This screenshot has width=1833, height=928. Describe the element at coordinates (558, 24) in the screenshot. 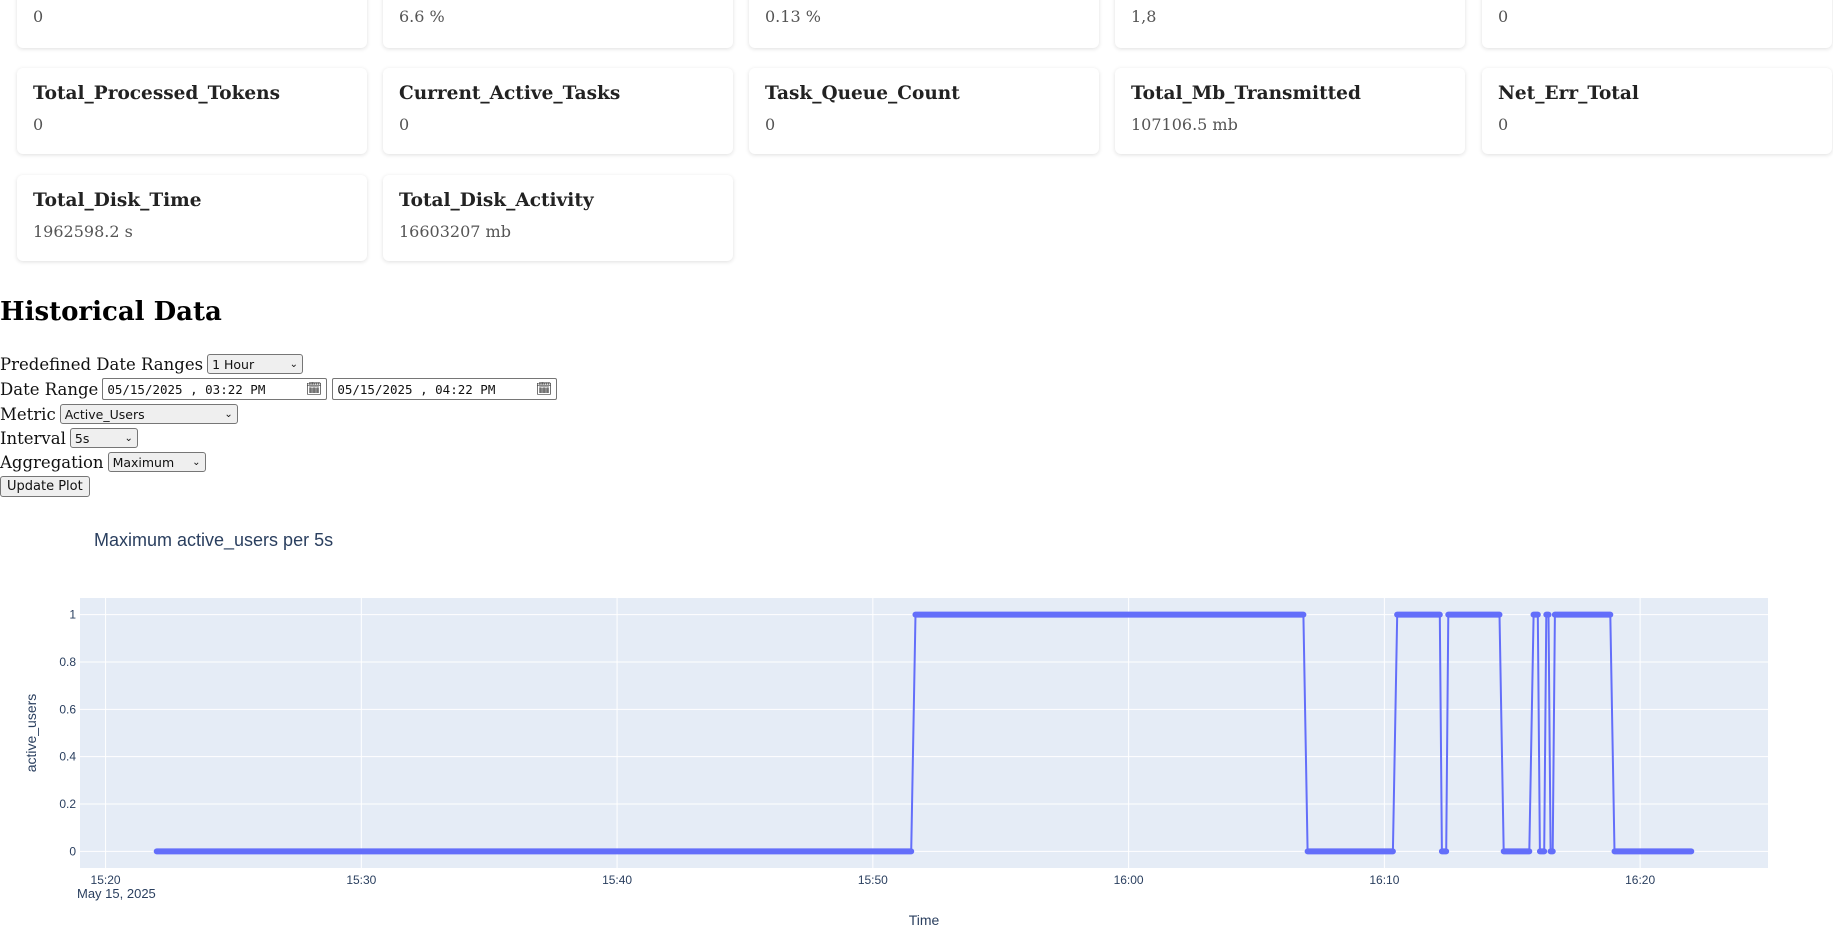

I see `metric-card: 6.6 %` at that location.